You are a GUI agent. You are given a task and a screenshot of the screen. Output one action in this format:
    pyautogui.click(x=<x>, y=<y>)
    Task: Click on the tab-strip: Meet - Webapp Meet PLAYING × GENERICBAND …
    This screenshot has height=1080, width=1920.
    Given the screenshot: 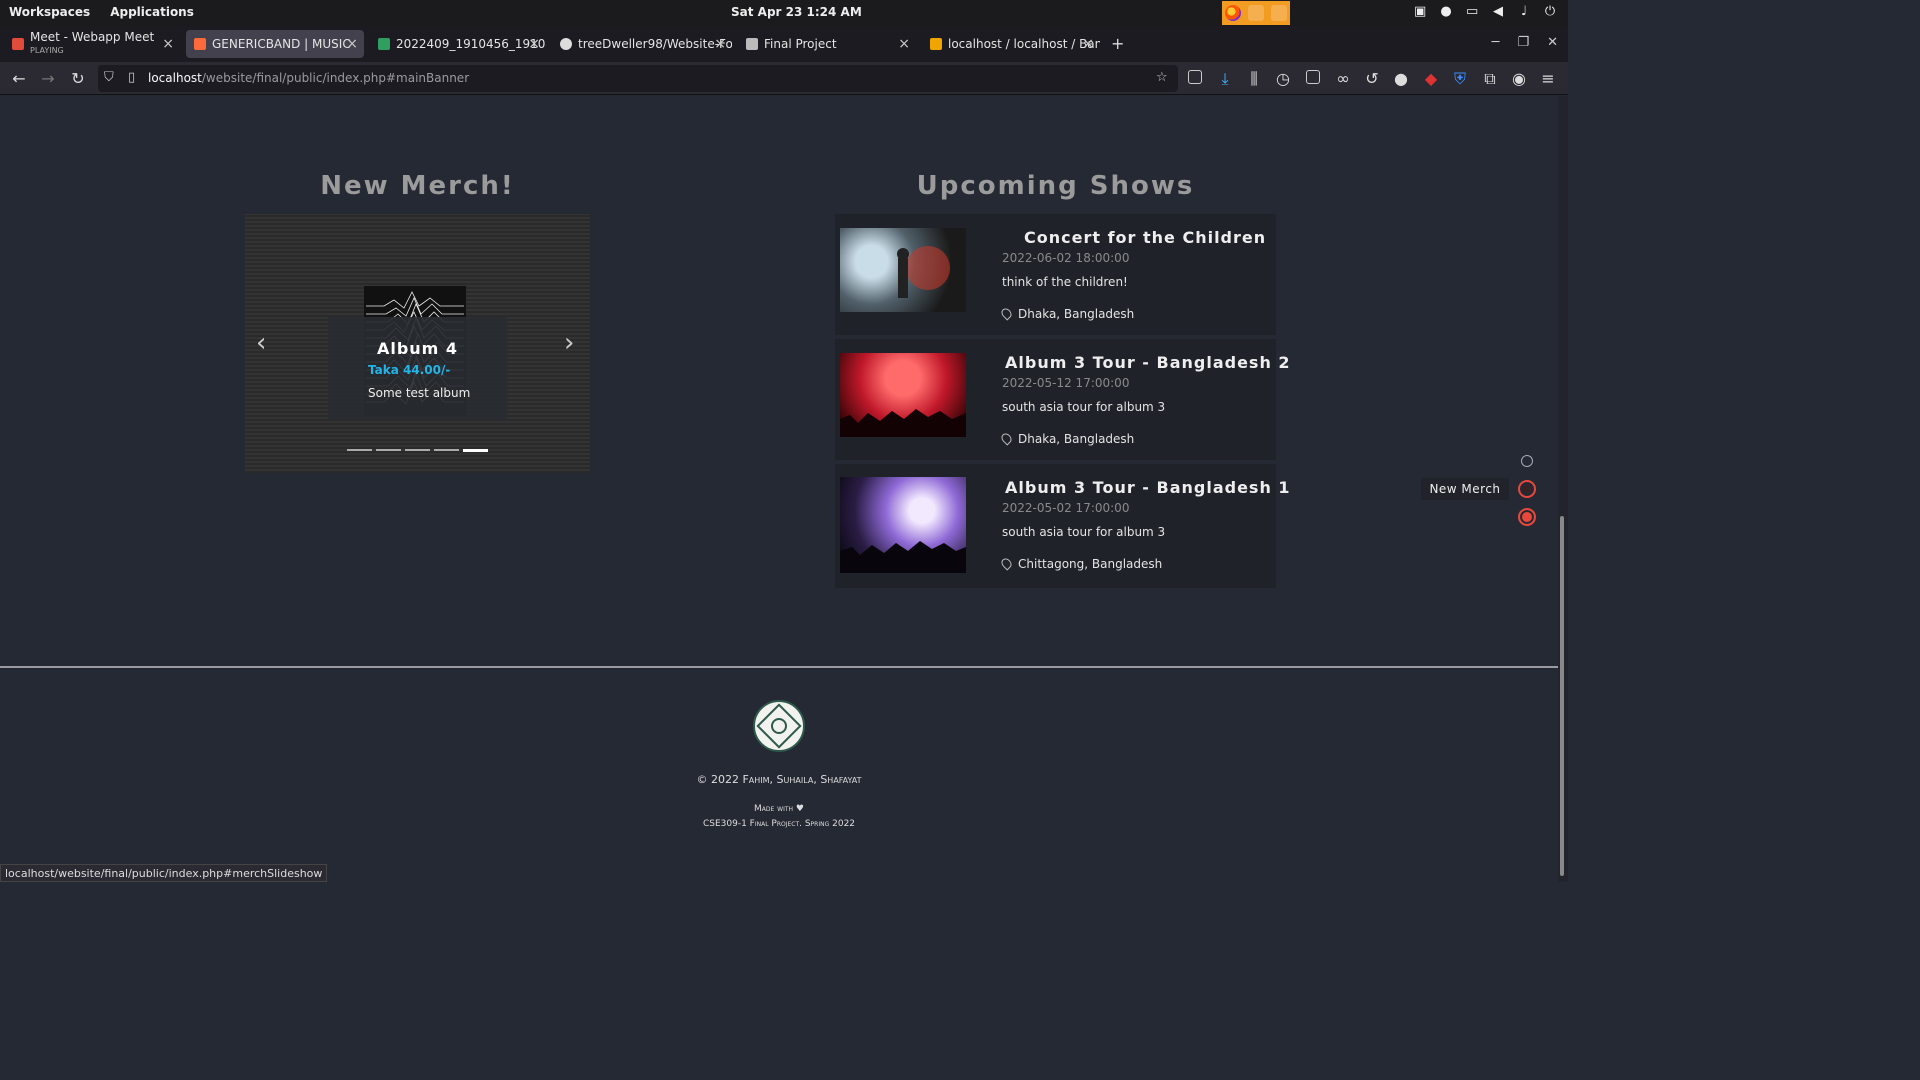 What is the action you would take?
    pyautogui.click(x=784, y=44)
    